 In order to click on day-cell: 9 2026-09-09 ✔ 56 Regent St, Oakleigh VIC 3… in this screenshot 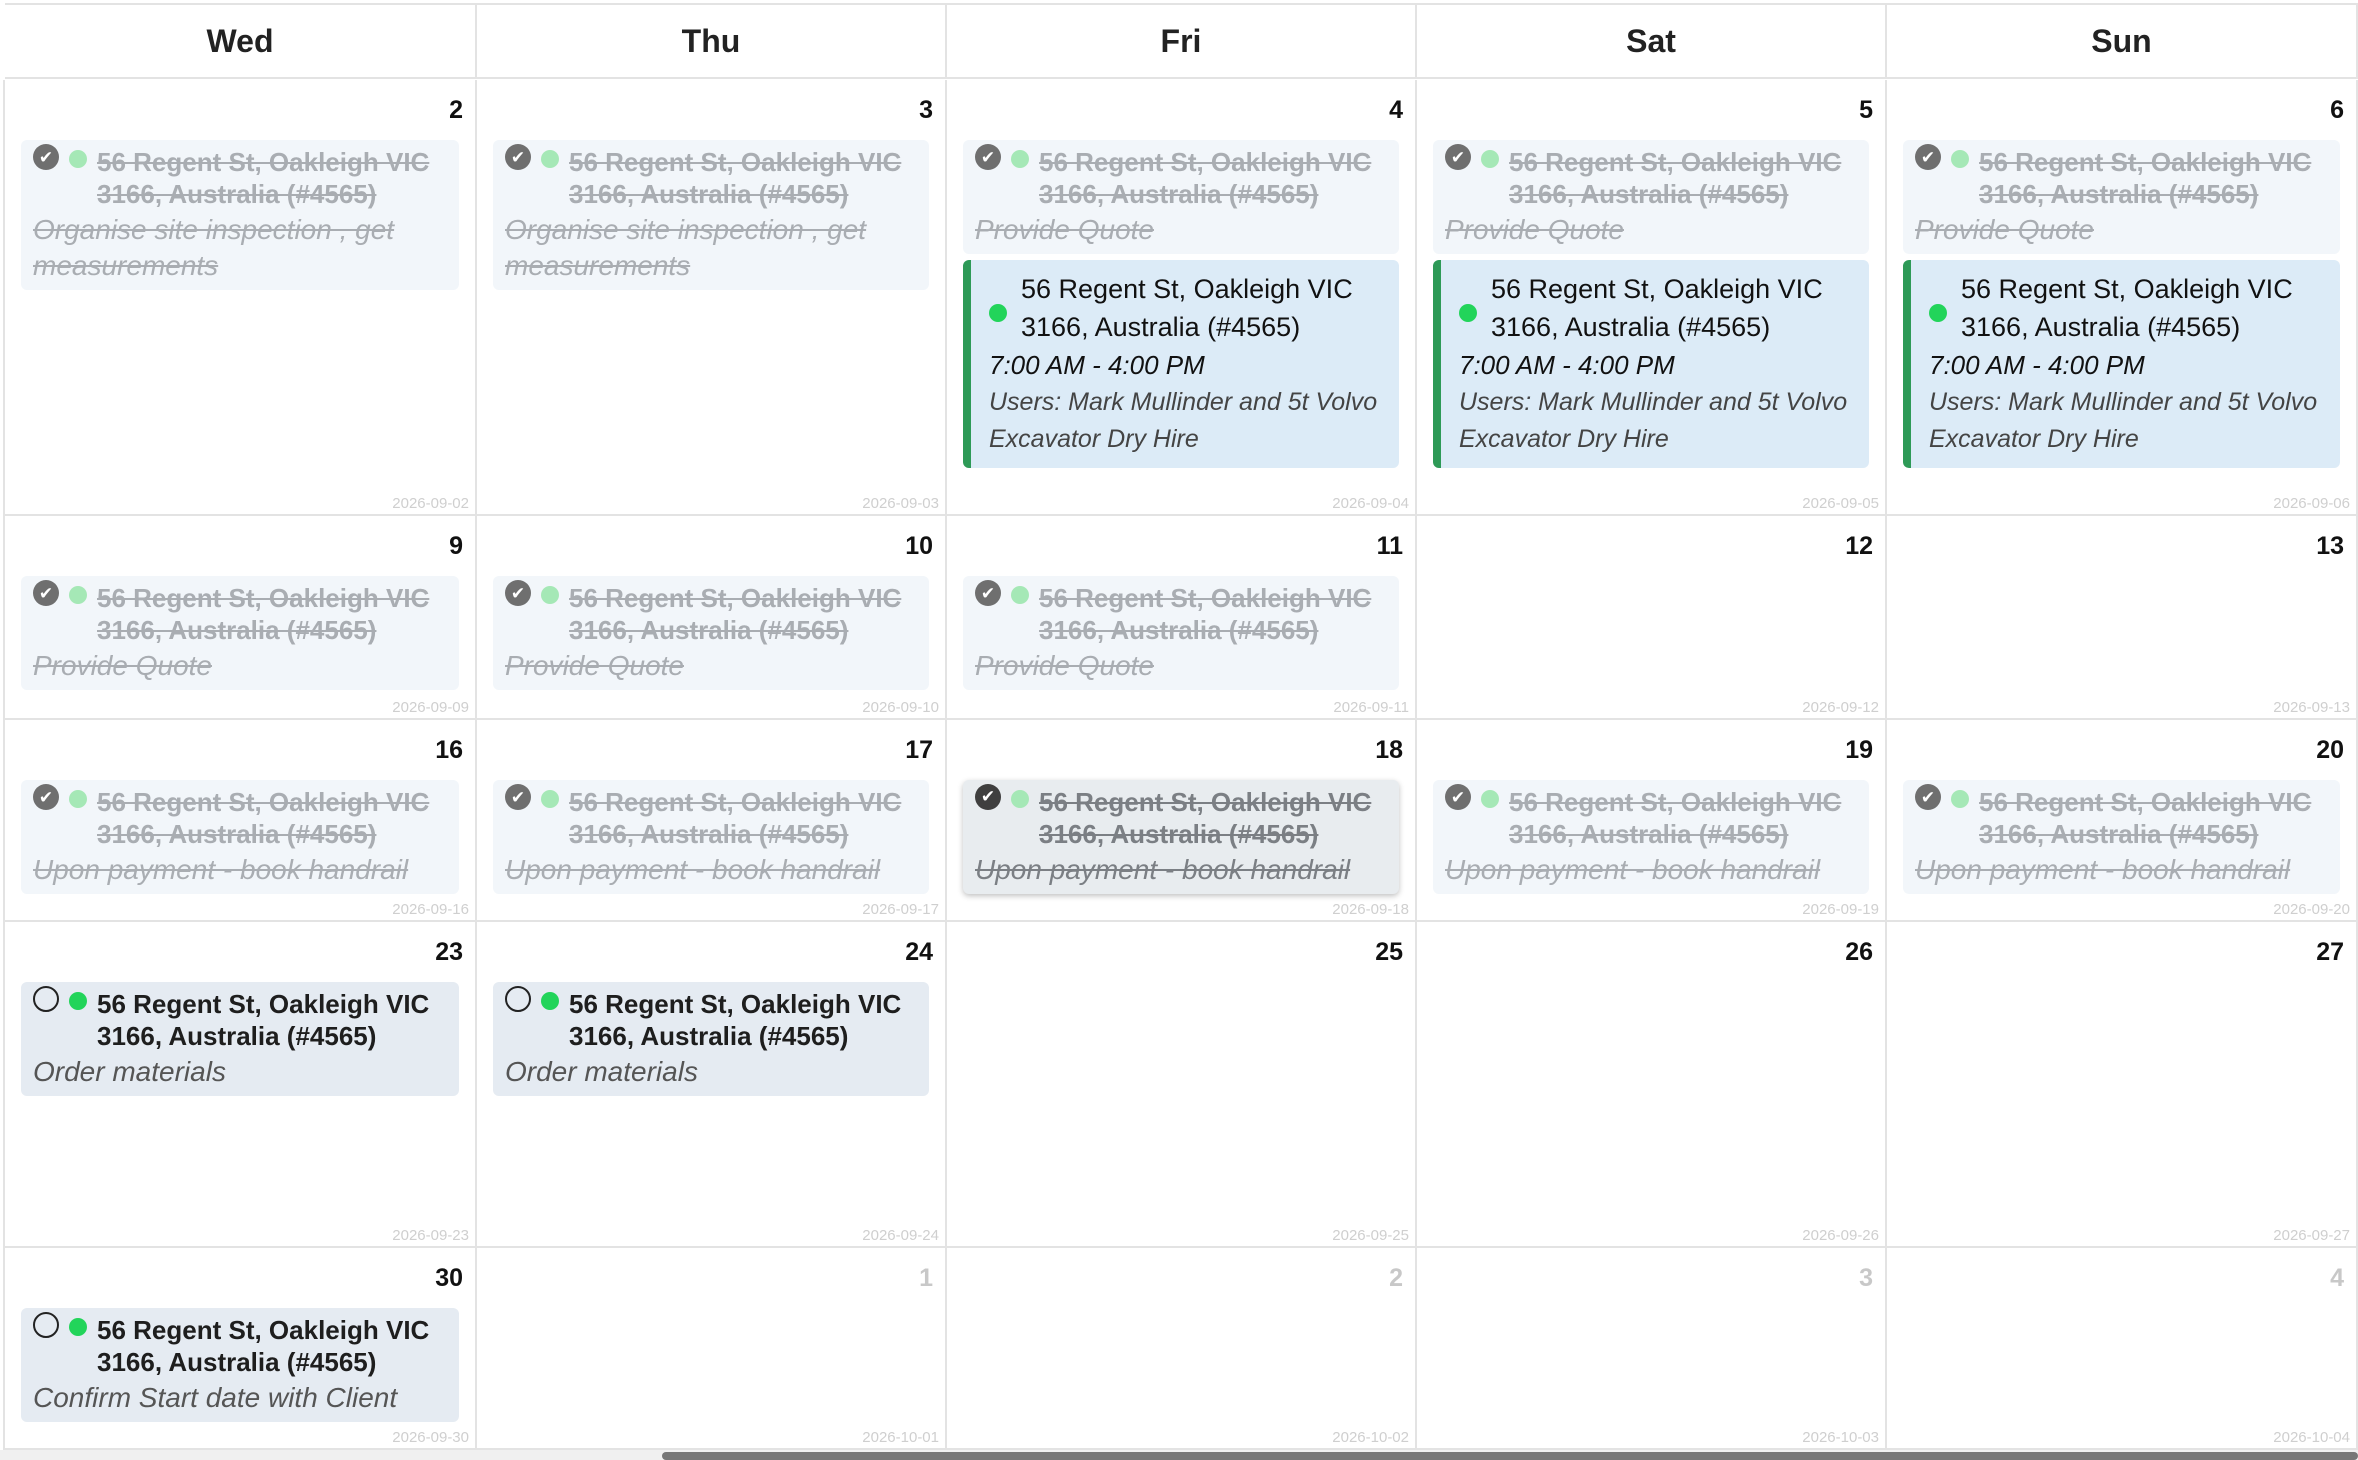, I will do `click(241, 618)`.